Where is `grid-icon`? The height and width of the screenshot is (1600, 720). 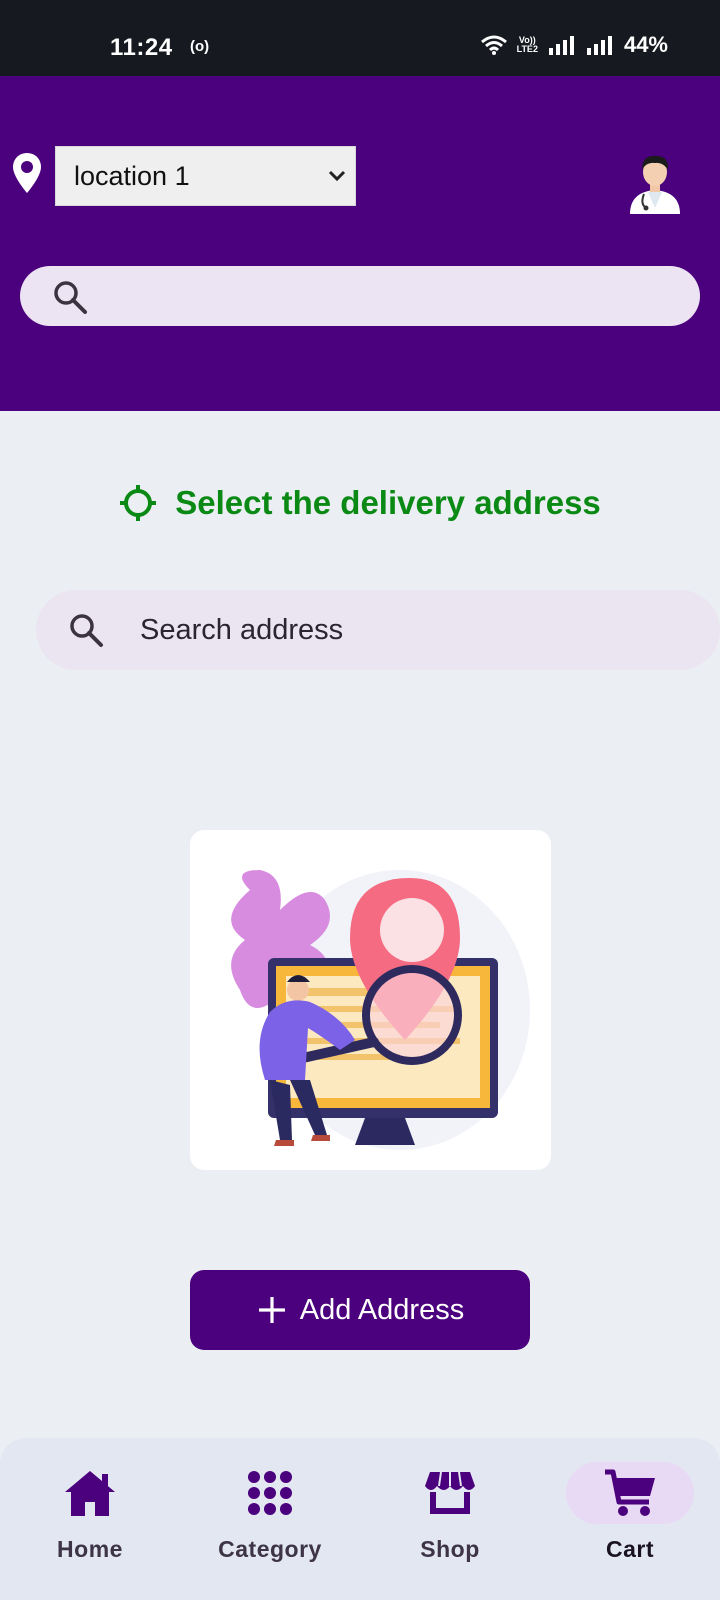
grid-icon is located at coordinates (270, 1493).